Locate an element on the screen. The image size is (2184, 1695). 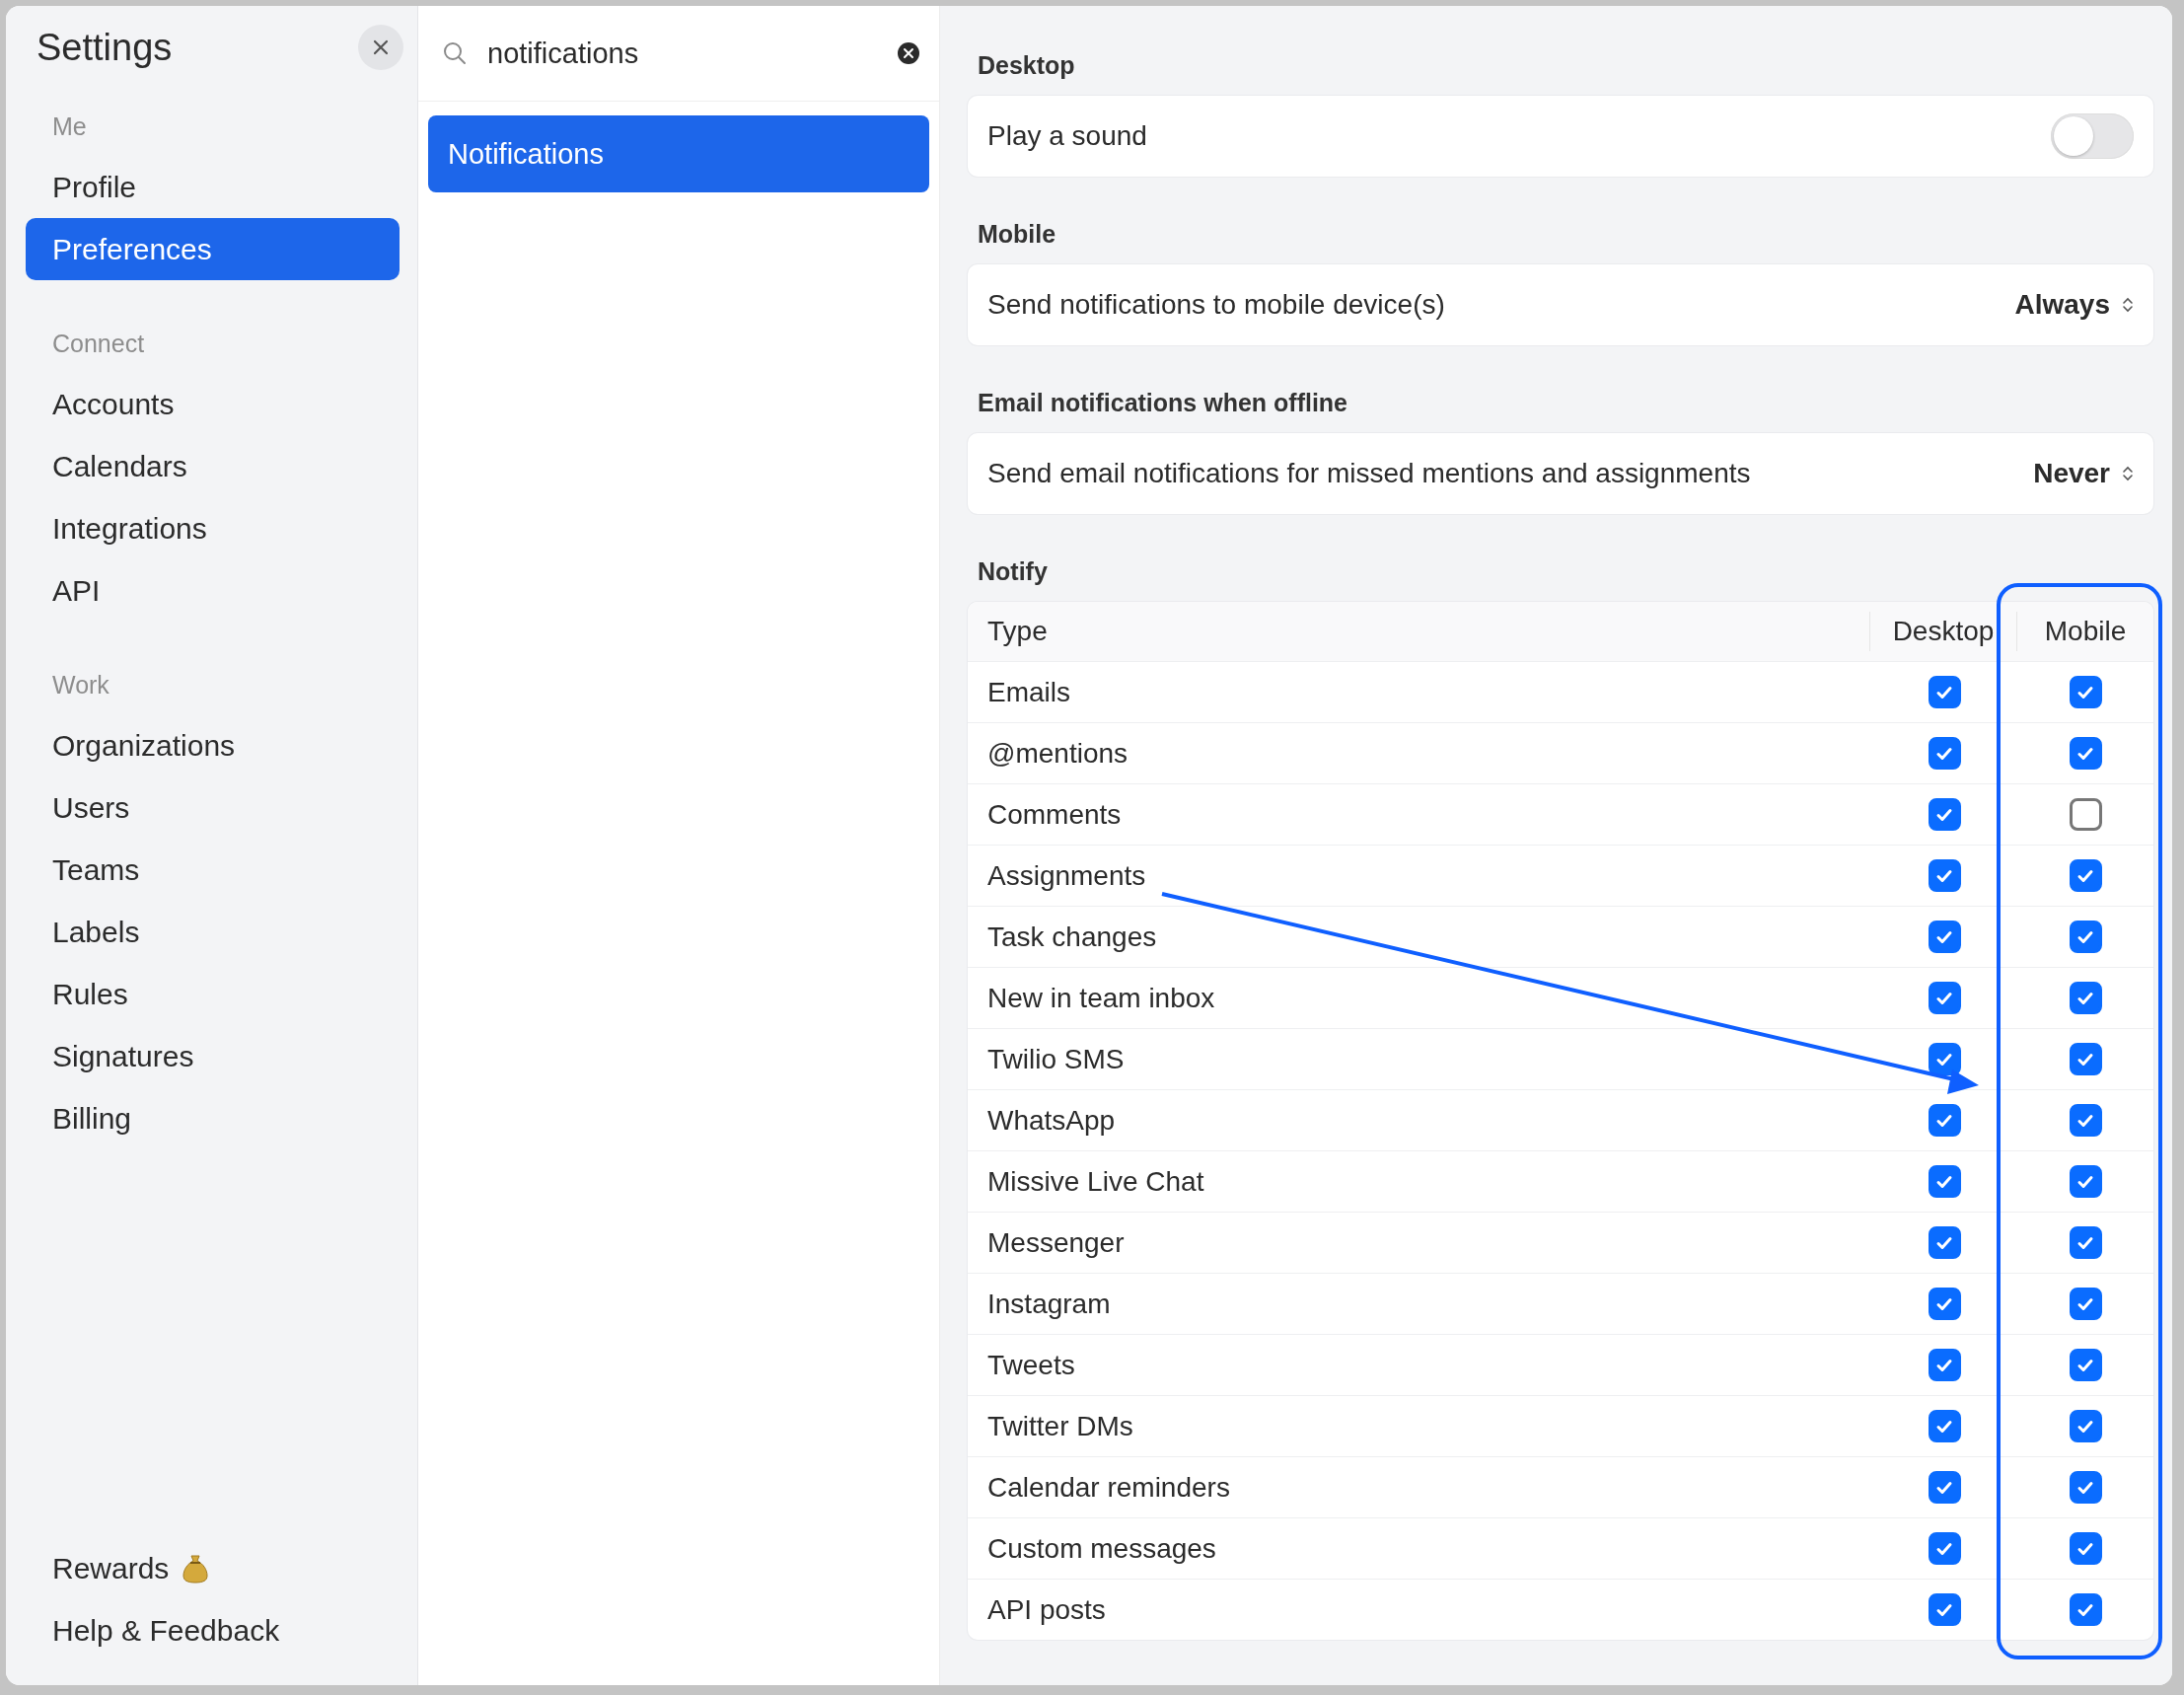
section-heading: Me is located at coordinates (69, 126).